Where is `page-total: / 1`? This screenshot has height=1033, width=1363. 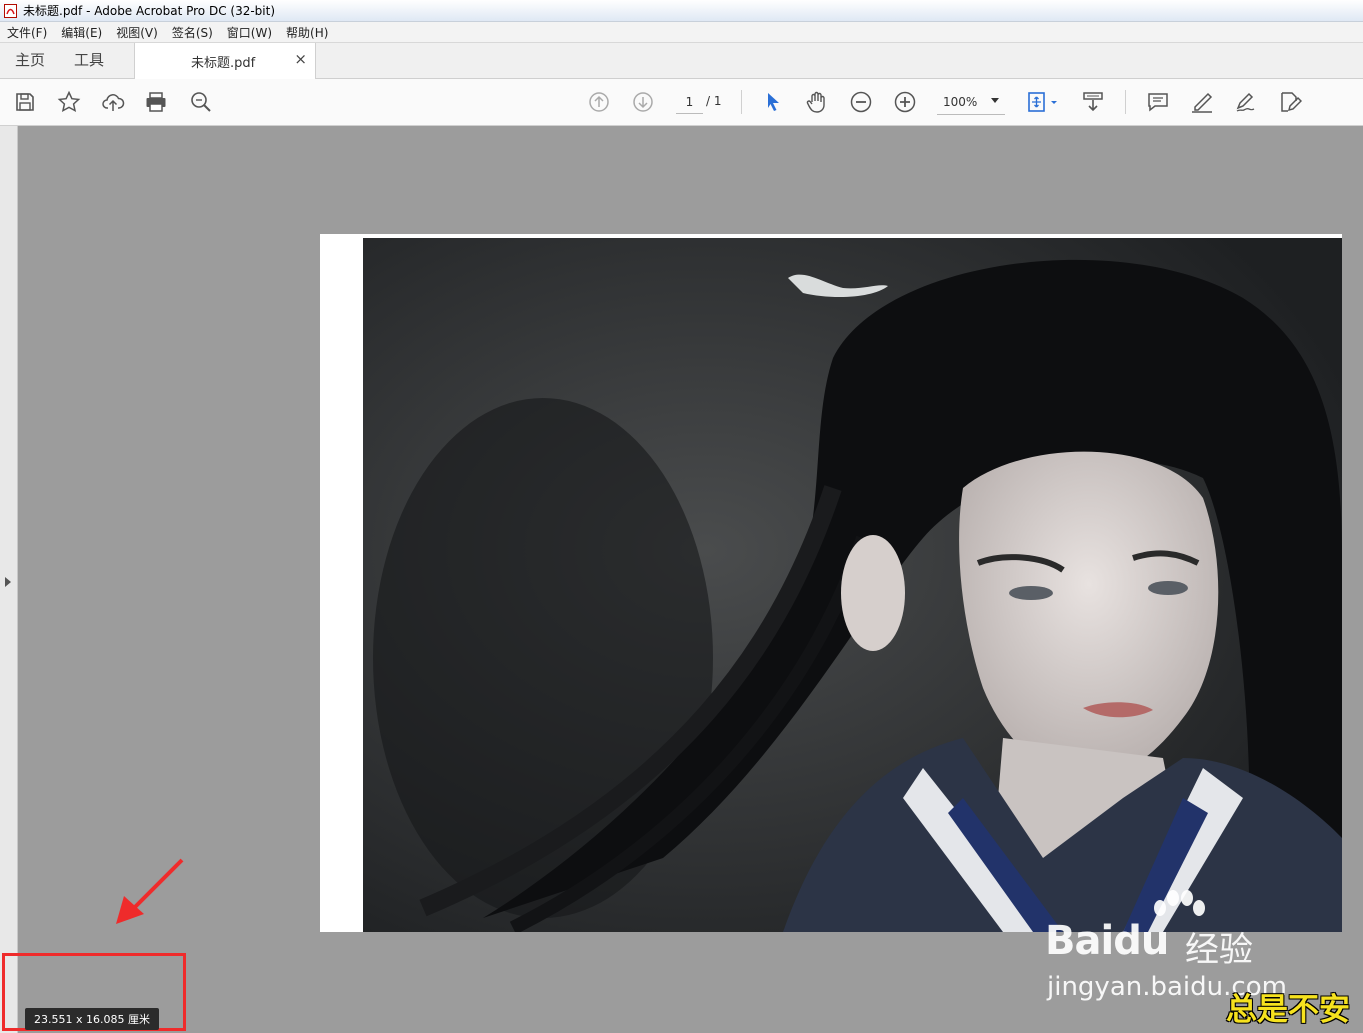
page-total: / 1 is located at coordinates (714, 101).